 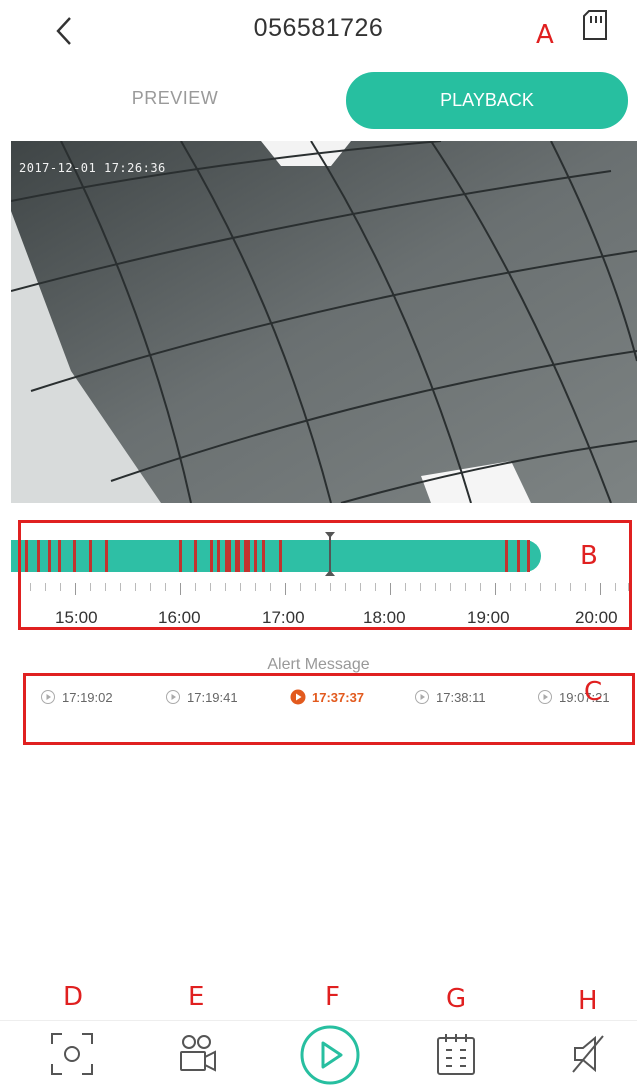 I want to click on toolbar-divider, so click(x=318, y=1020).